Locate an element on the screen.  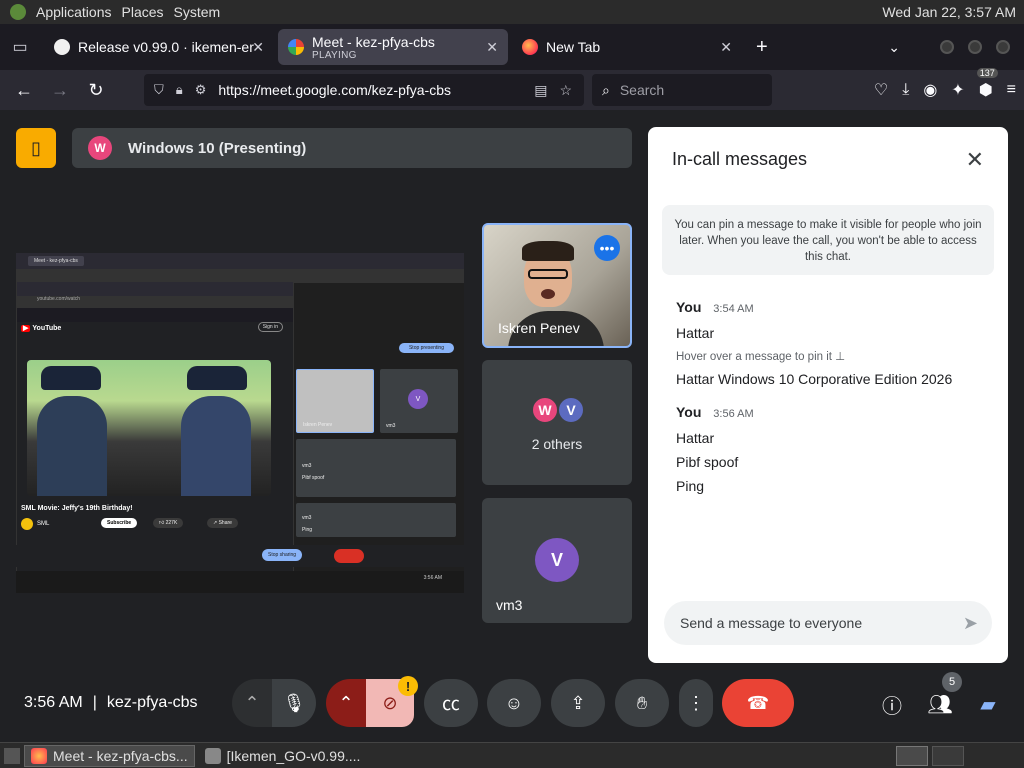
distro-logo-icon is located at coordinates (18, 12).